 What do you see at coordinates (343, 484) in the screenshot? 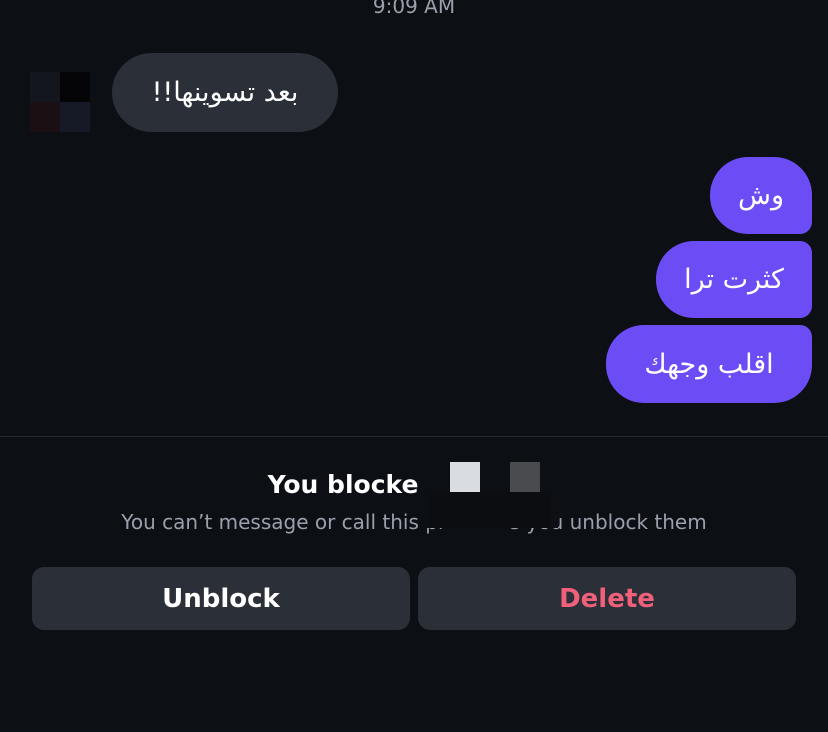
I see `blocked-title: You blocke` at bounding box center [343, 484].